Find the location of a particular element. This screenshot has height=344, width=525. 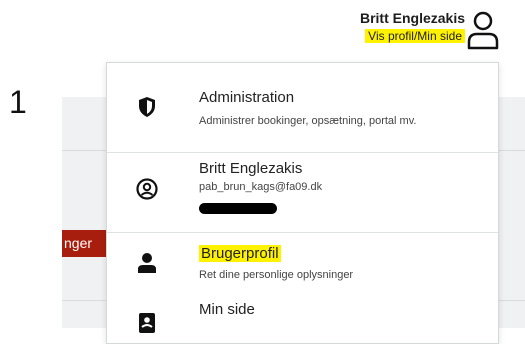

shield-icon is located at coordinates (147, 107).